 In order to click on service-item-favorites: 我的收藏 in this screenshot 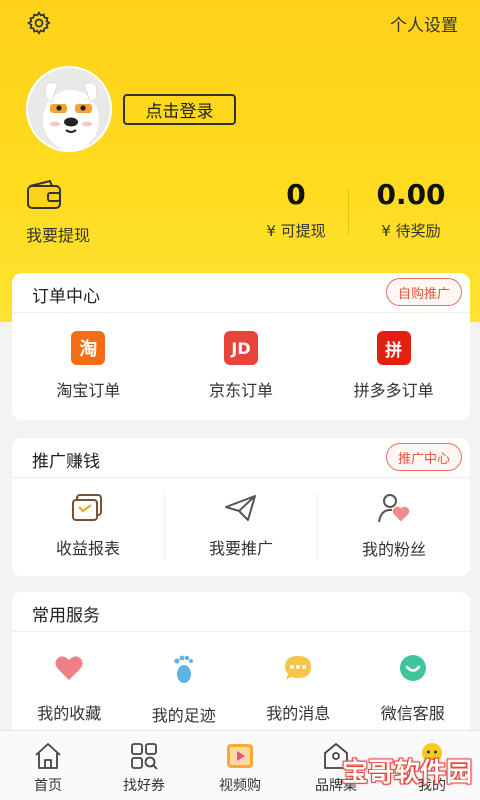, I will do `click(69, 680)`.